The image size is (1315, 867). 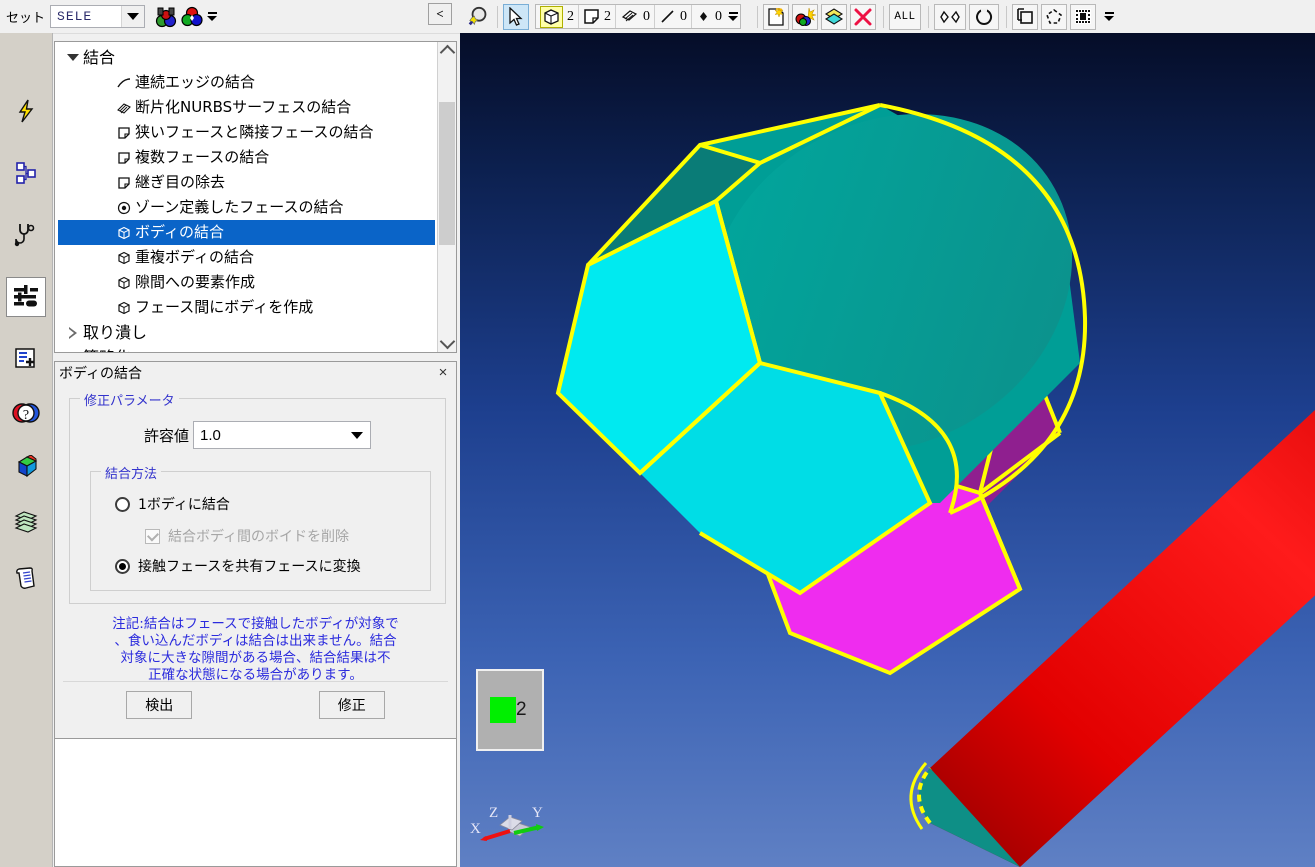 I want to click on select-mesh-icon, so click(x=1083, y=16).